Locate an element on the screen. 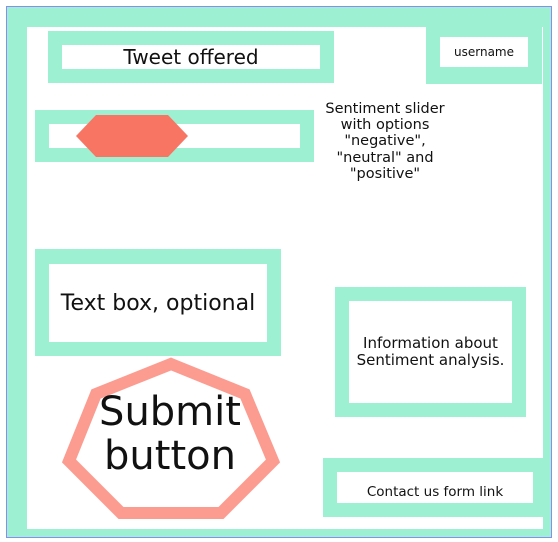  submit-button-label: Submit button is located at coordinates (170, 434).